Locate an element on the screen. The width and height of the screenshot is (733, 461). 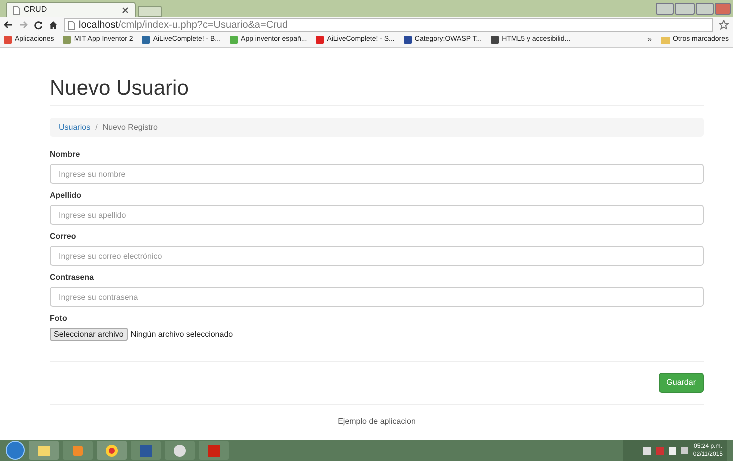
maximize-button is located at coordinates (705, 9).